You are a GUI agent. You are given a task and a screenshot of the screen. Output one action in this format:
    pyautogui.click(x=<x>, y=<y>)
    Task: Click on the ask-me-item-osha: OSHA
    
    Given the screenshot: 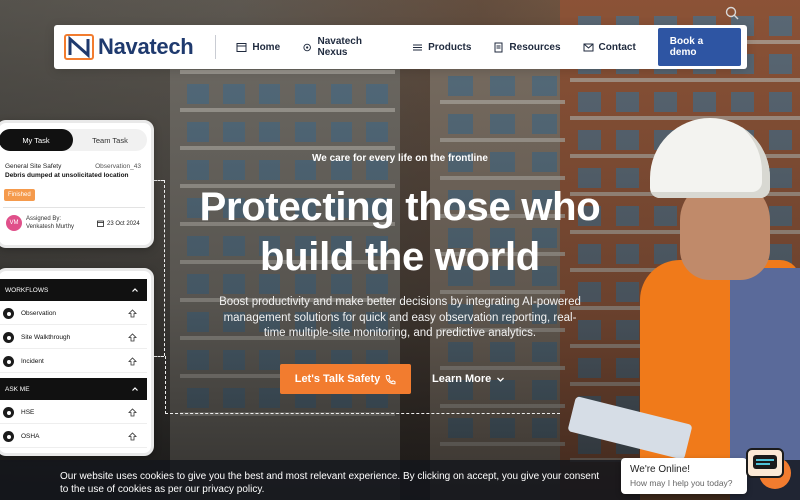 What is the action you would take?
    pyautogui.click(x=73, y=437)
    